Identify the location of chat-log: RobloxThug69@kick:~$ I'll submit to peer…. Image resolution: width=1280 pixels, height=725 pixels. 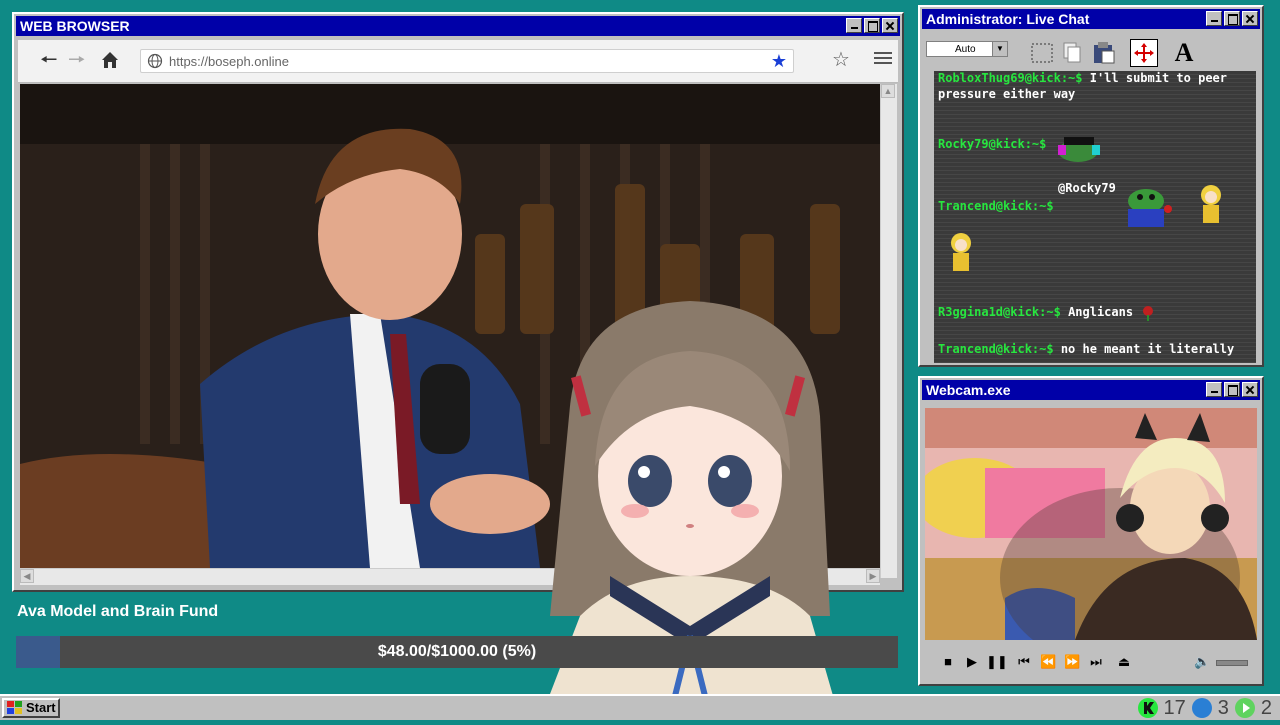
(1095, 217).